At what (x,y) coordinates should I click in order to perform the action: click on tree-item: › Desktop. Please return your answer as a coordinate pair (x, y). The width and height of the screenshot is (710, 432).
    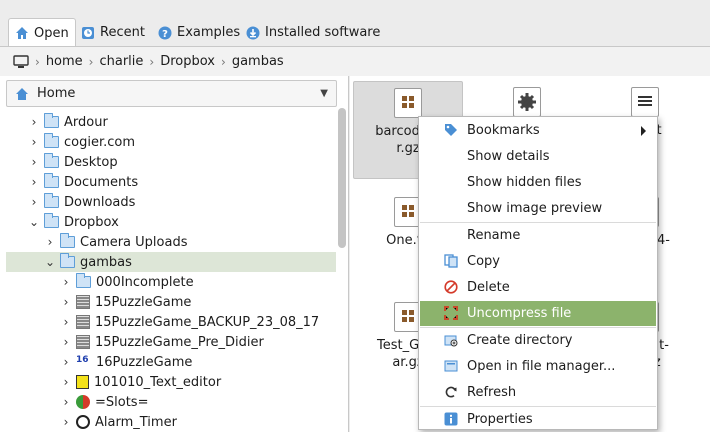
    Looking at the image, I should click on (171, 162).